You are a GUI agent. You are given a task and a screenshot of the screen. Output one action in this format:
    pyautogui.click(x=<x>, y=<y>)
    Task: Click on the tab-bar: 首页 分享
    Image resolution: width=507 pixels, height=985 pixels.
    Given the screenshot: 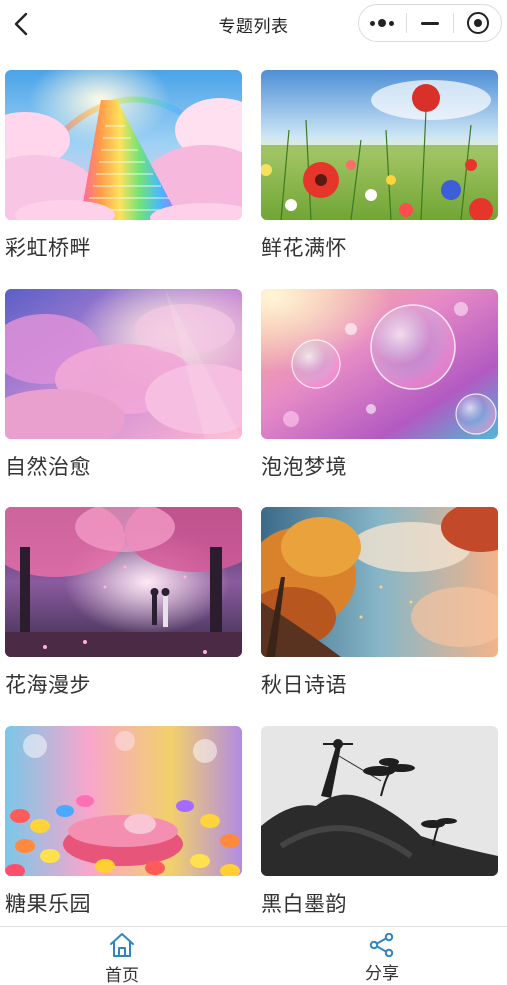 What is the action you would take?
    pyautogui.click(x=253, y=955)
    